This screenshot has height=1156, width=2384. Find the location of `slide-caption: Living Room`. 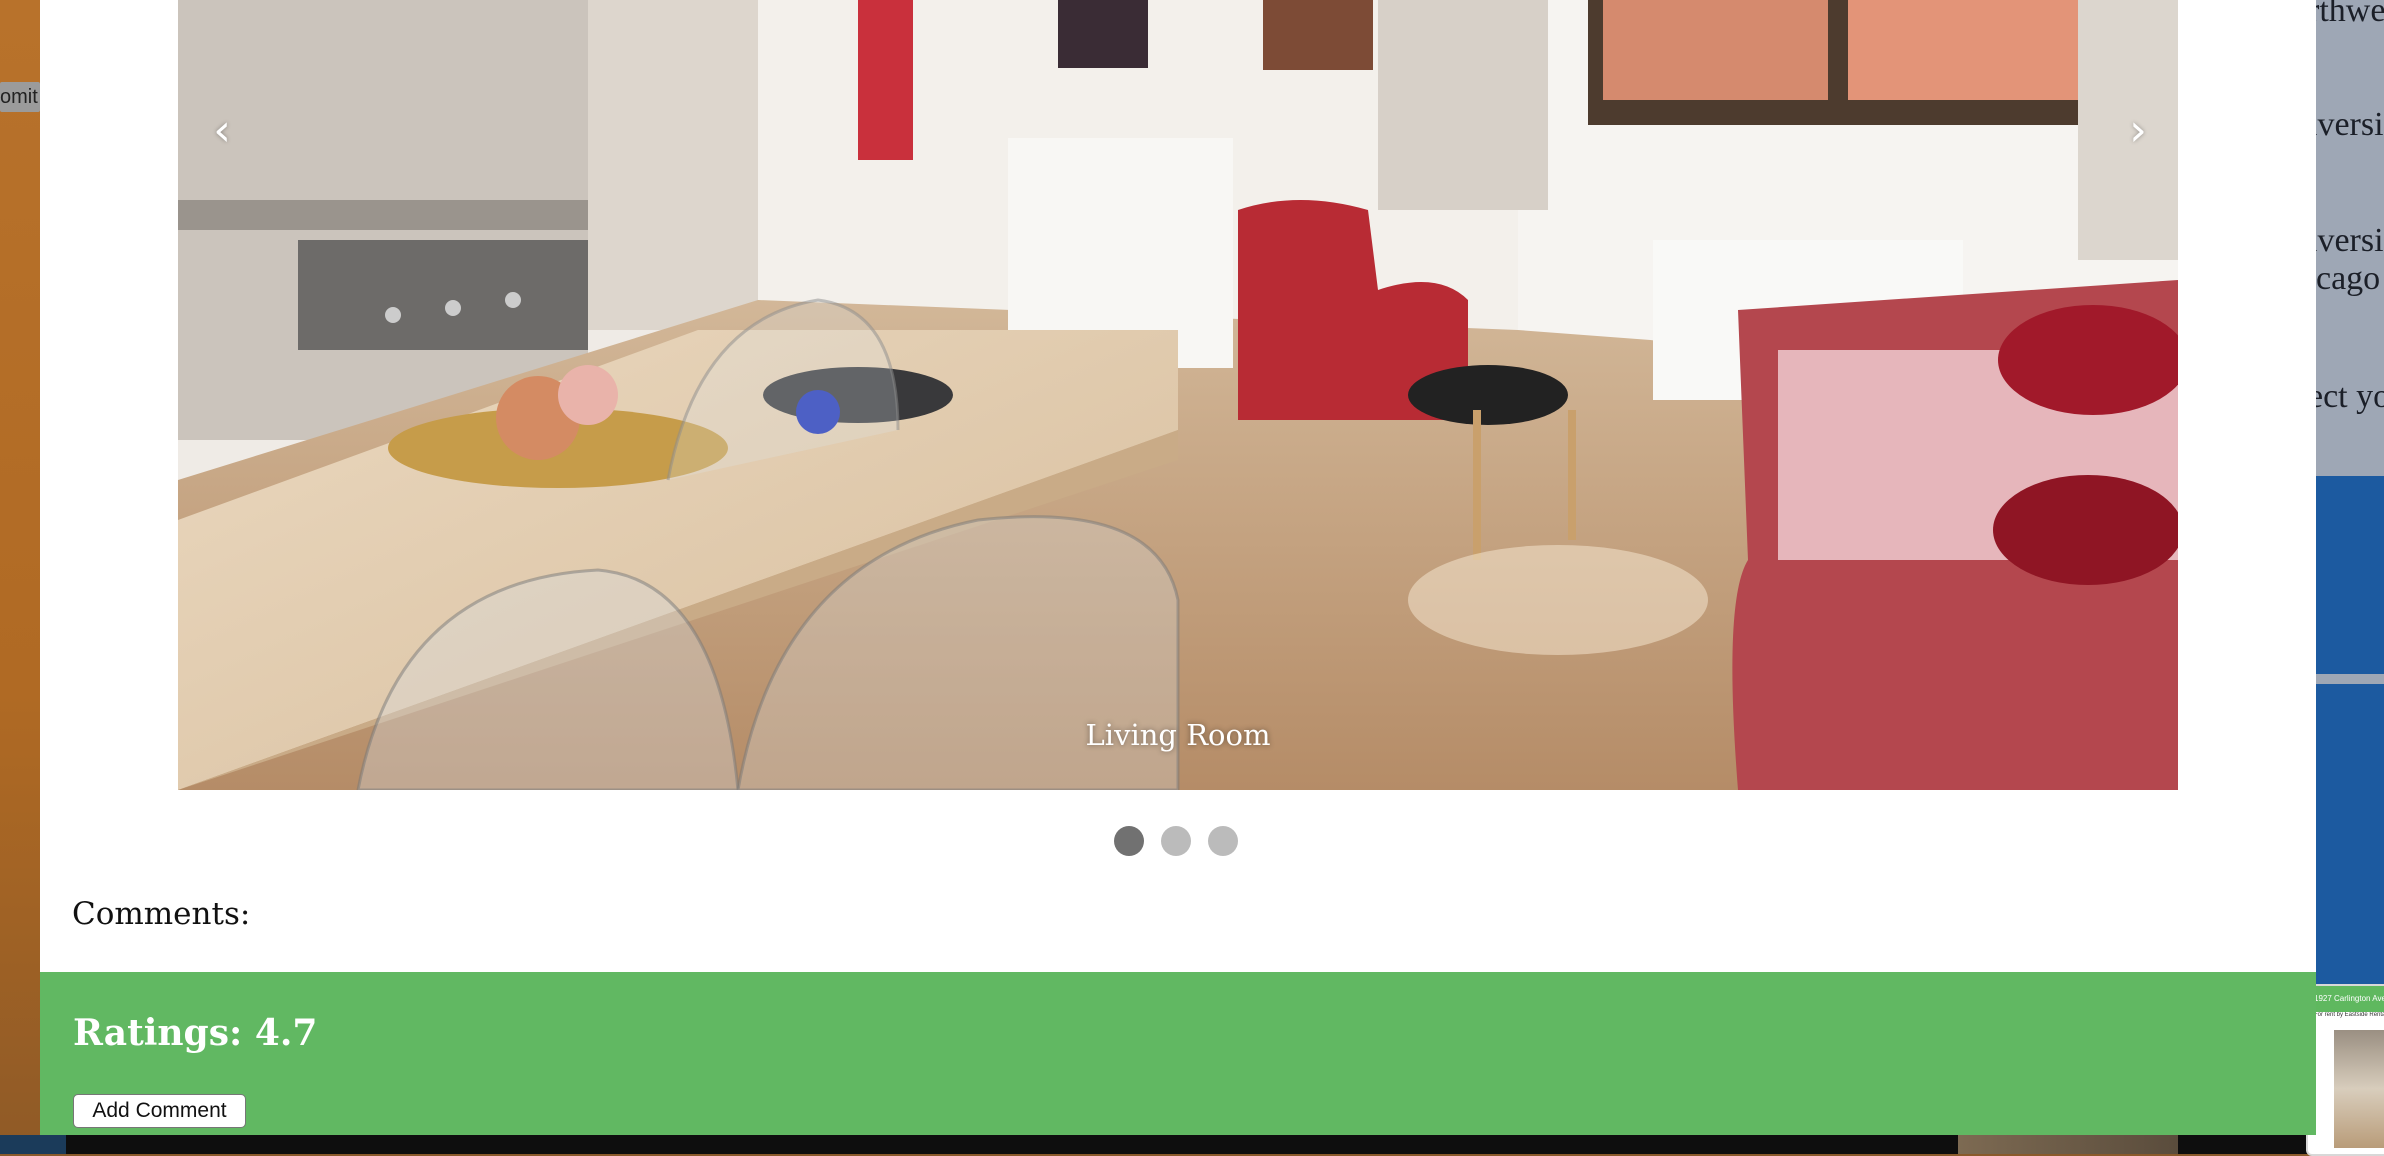

slide-caption: Living Room is located at coordinates (1178, 735).